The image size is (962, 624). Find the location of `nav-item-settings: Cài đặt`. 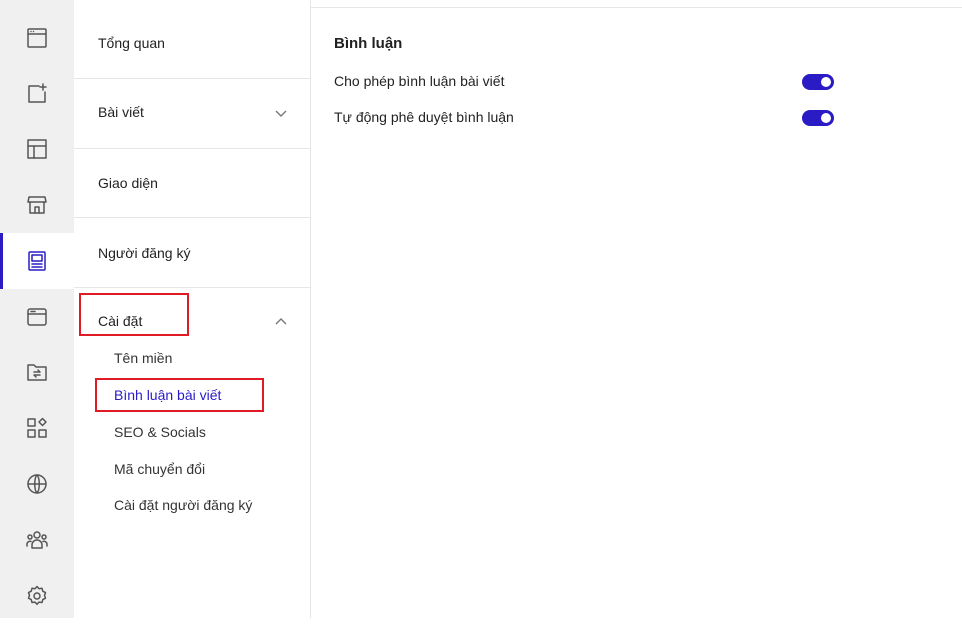

nav-item-settings: Cài đặt is located at coordinates (192, 310).